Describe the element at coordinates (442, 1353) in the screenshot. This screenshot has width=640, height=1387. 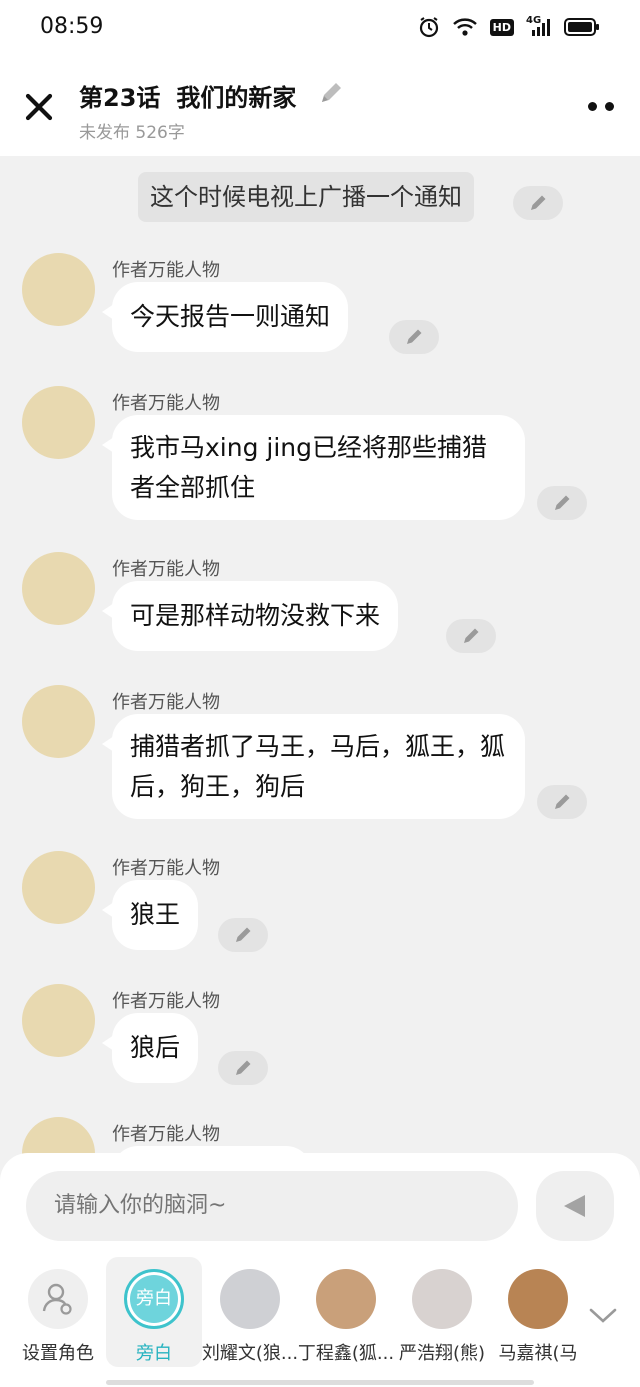
I see `role-label: 严浩翔(熊)` at that location.